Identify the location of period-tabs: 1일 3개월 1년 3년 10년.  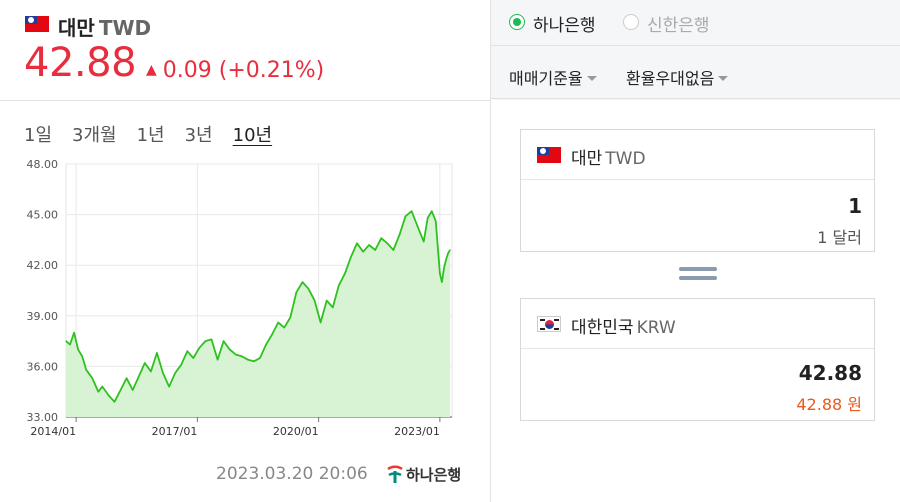
(158, 134).